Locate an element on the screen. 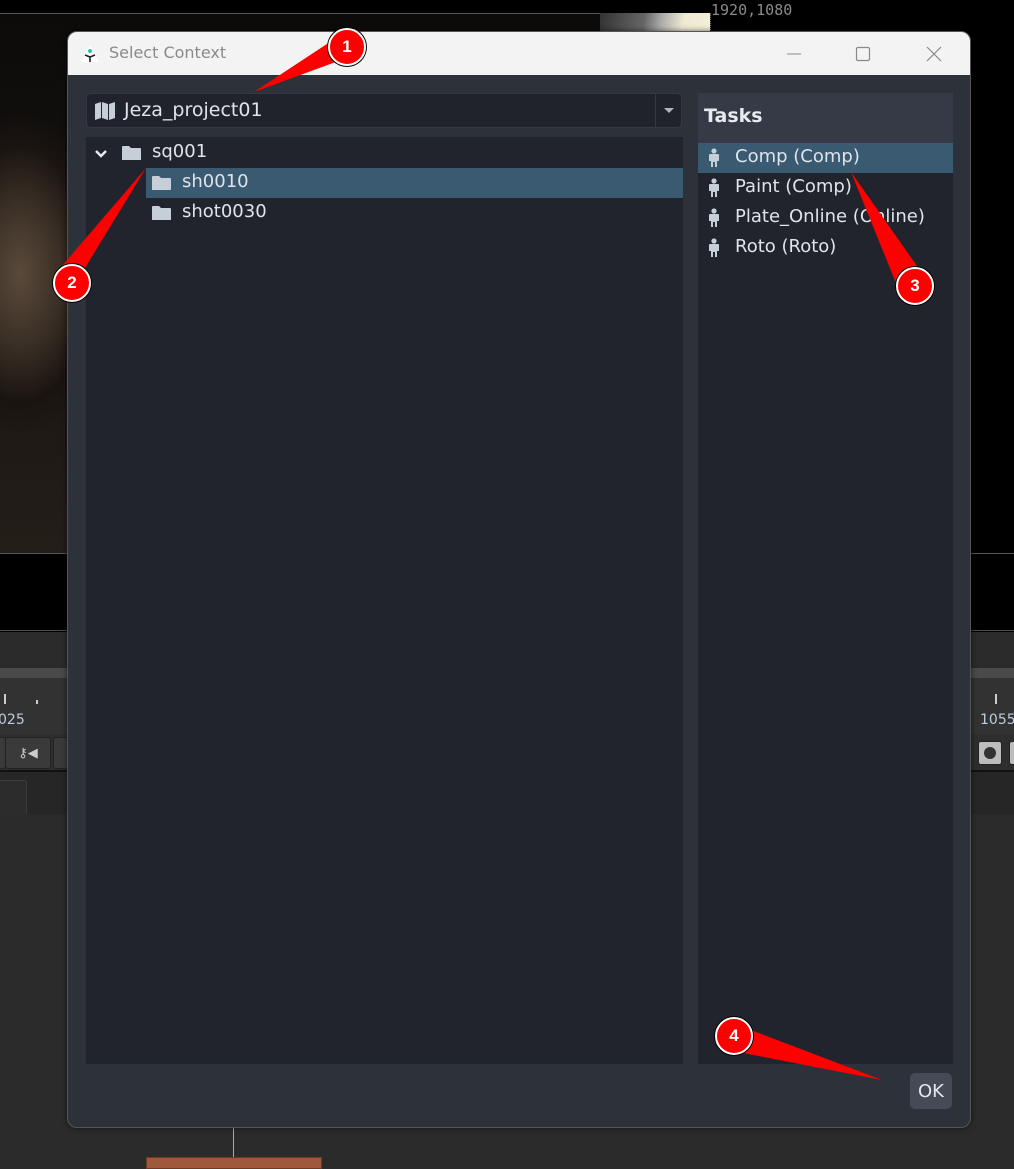 The width and height of the screenshot is (1014, 1169). tasks-header: Tasks is located at coordinates (733, 116).